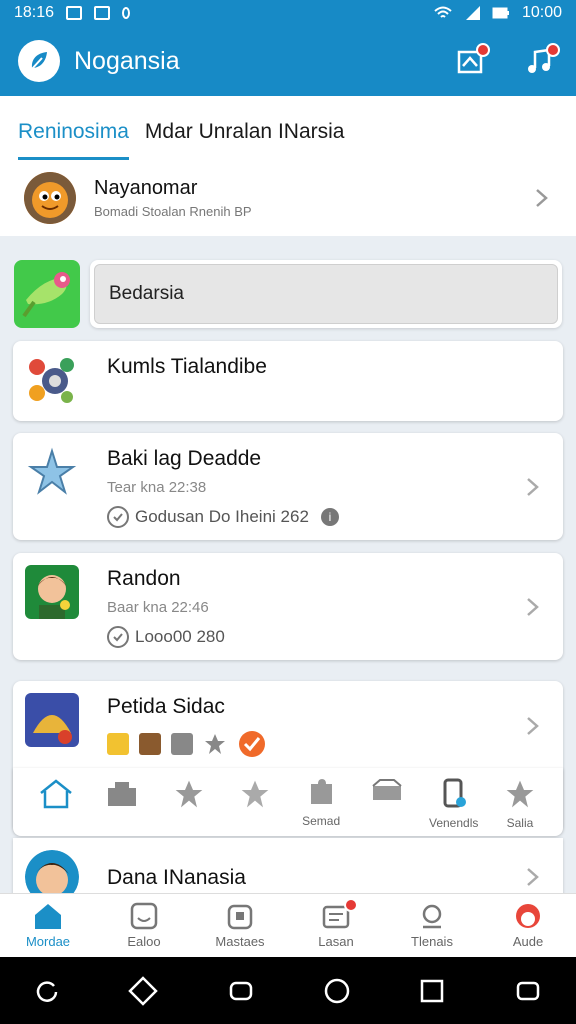  Describe the element at coordinates (146, 188) in the screenshot. I see `profile-name: Nayanomar` at that location.